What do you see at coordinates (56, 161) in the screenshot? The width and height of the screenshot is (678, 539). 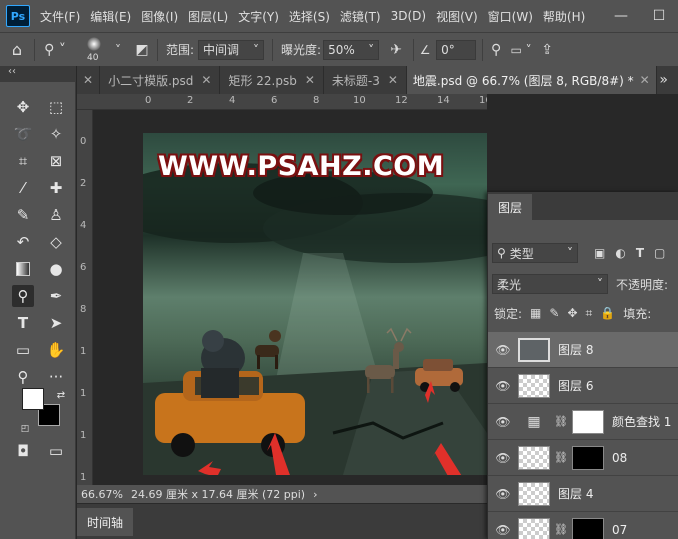 I see `frame-tool-icon: ⊠` at bounding box center [56, 161].